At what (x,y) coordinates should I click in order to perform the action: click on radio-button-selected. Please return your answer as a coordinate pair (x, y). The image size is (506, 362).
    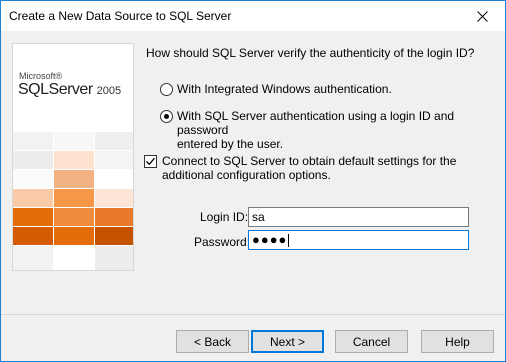
    Looking at the image, I should click on (166, 116).